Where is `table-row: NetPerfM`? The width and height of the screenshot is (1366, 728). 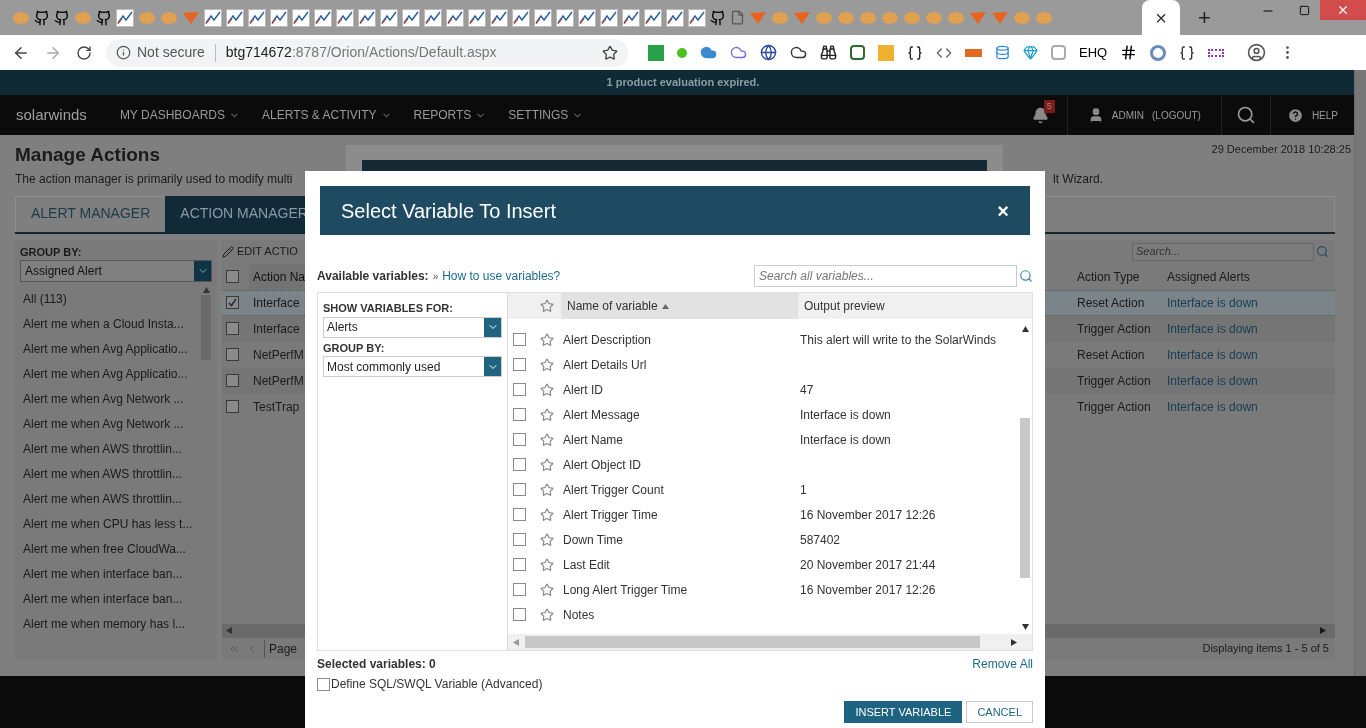
table-row: NetPerfM is located at coordinates (263, 380).